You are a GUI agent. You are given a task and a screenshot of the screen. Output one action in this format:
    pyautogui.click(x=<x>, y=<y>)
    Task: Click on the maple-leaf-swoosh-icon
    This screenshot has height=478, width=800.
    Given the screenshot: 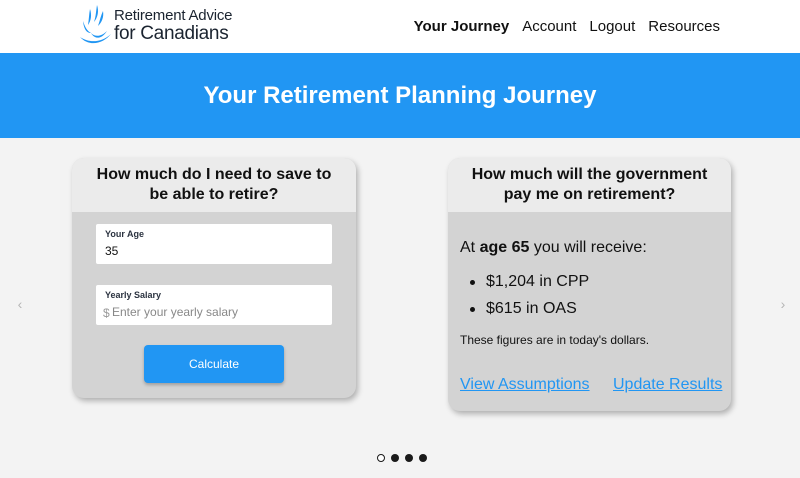 What is the action you would take?
    pyautogui.click(x=95, y=24)
    